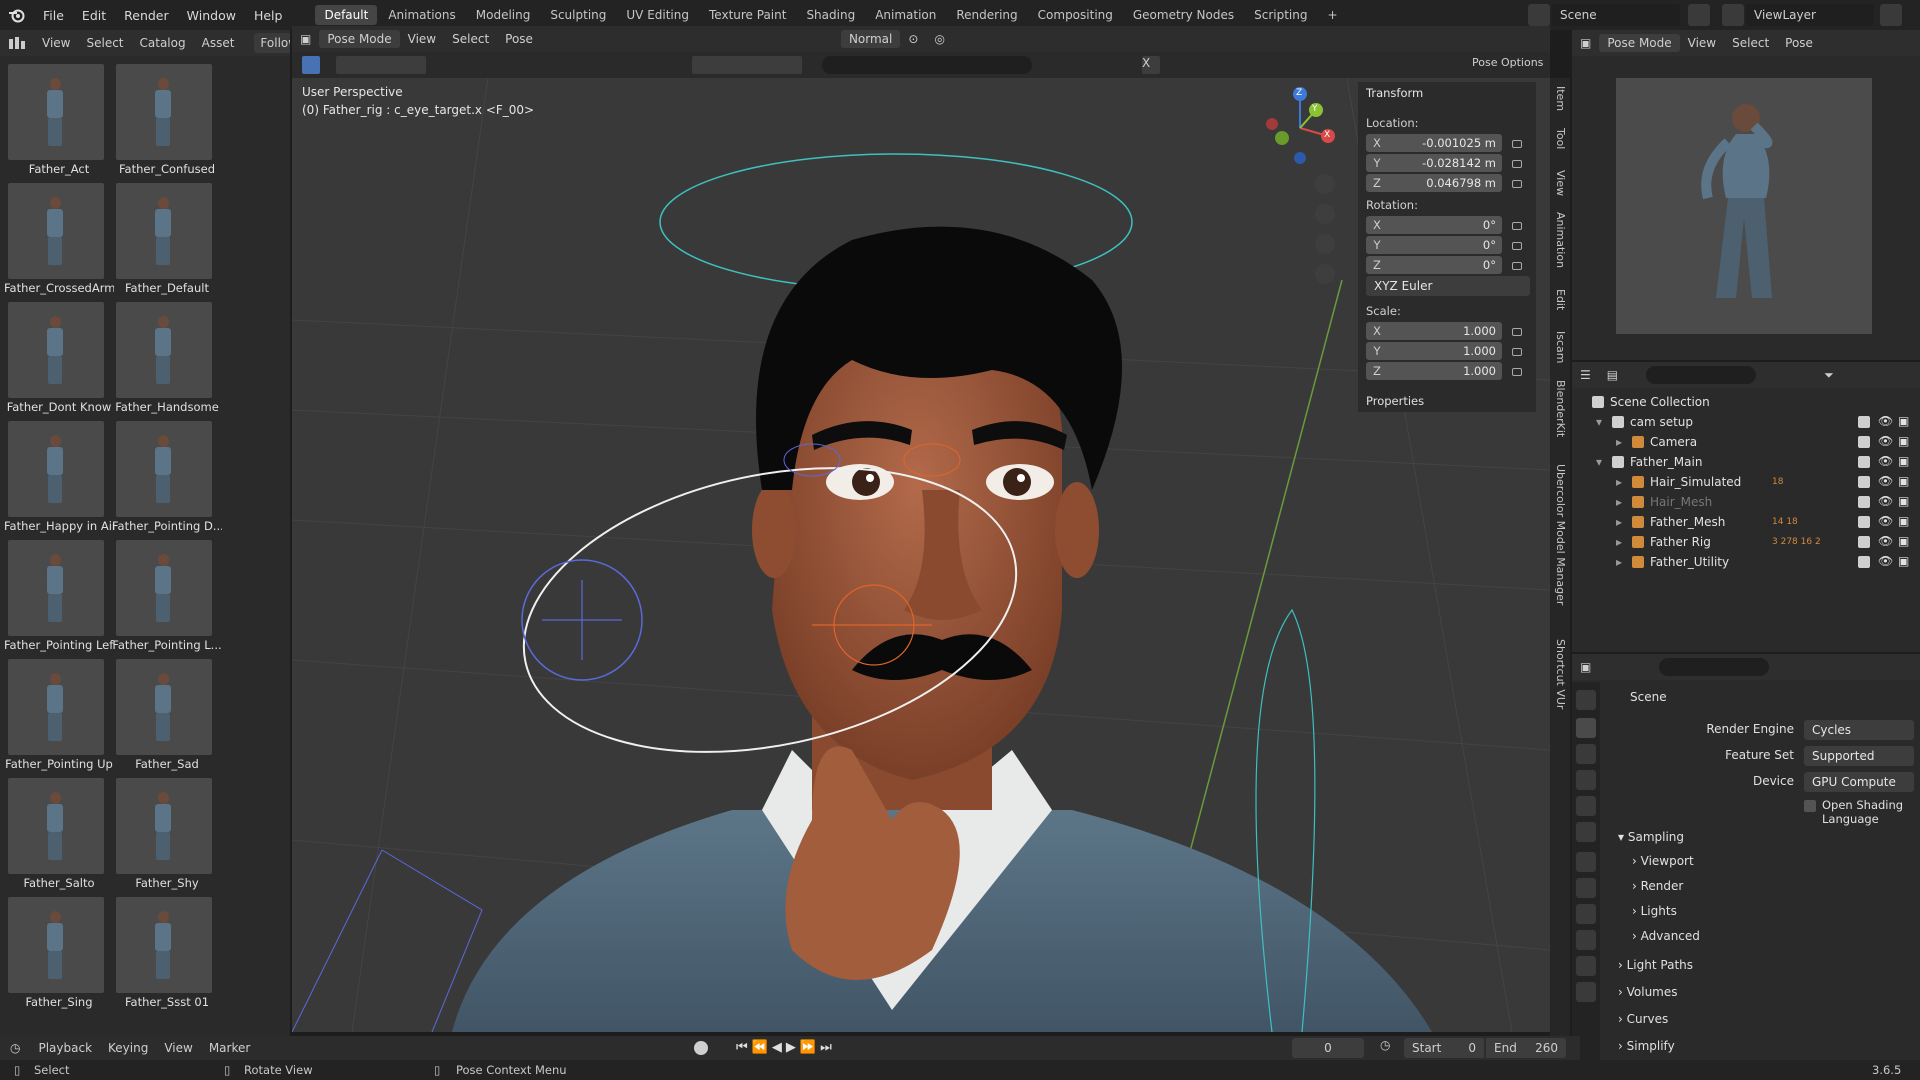  What do you see at coordinates (1560, 534) in the screenshot?
I see `side-tab: Ubercolor Model Manager` at bounding box center [1560, 534].